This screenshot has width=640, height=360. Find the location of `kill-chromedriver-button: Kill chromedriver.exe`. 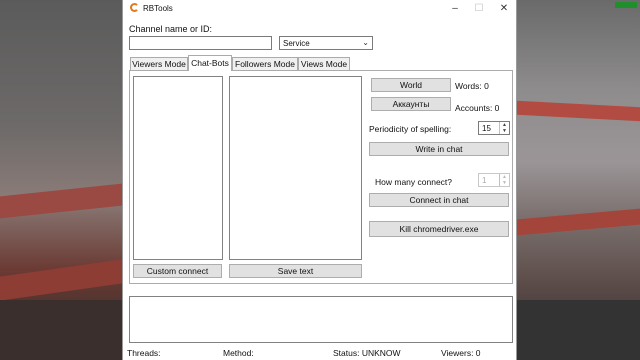

kill-chromedriver-button: Kill chromedriver.exe is located at coordinates (439, 229).